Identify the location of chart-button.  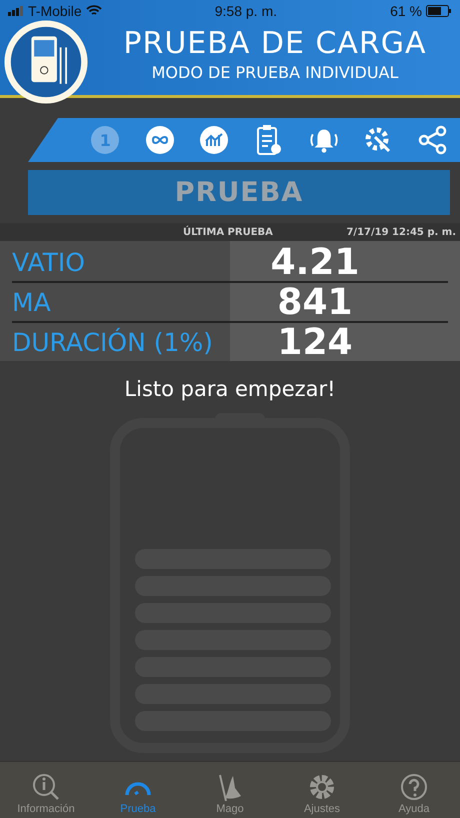
(214, 140).